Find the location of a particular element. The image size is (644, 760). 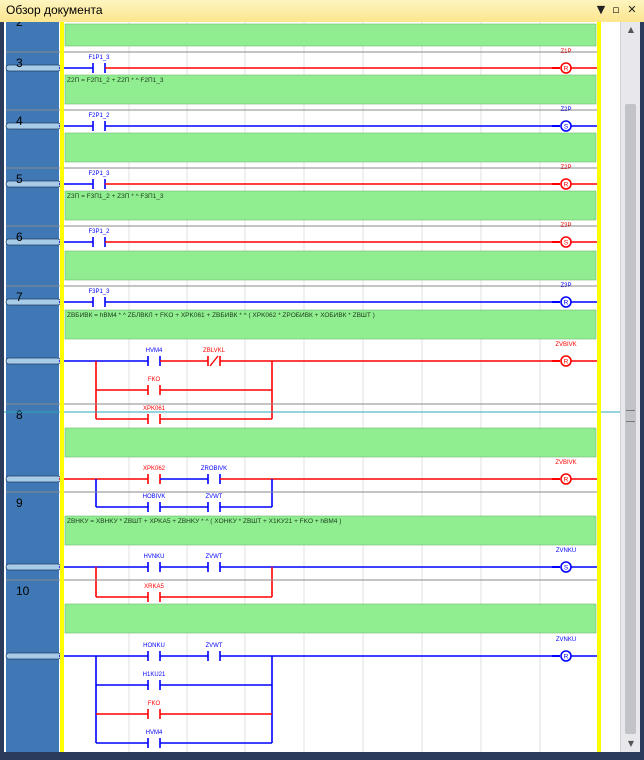

window-title: Обзор документа is located at coordinates (54, 10).